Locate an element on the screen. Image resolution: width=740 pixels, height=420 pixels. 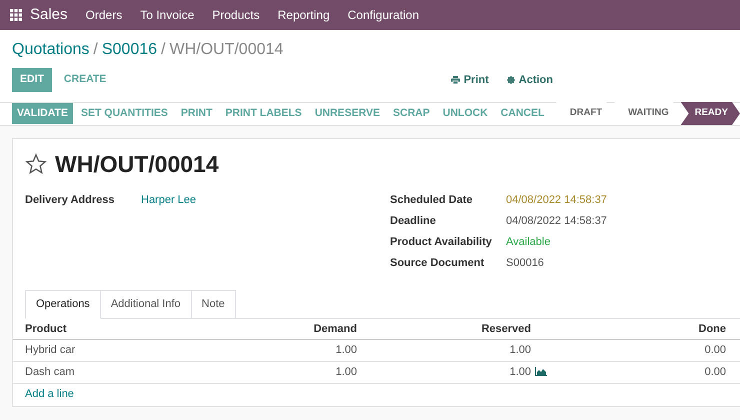
tab: Operations is located at coordinates (63, 304).